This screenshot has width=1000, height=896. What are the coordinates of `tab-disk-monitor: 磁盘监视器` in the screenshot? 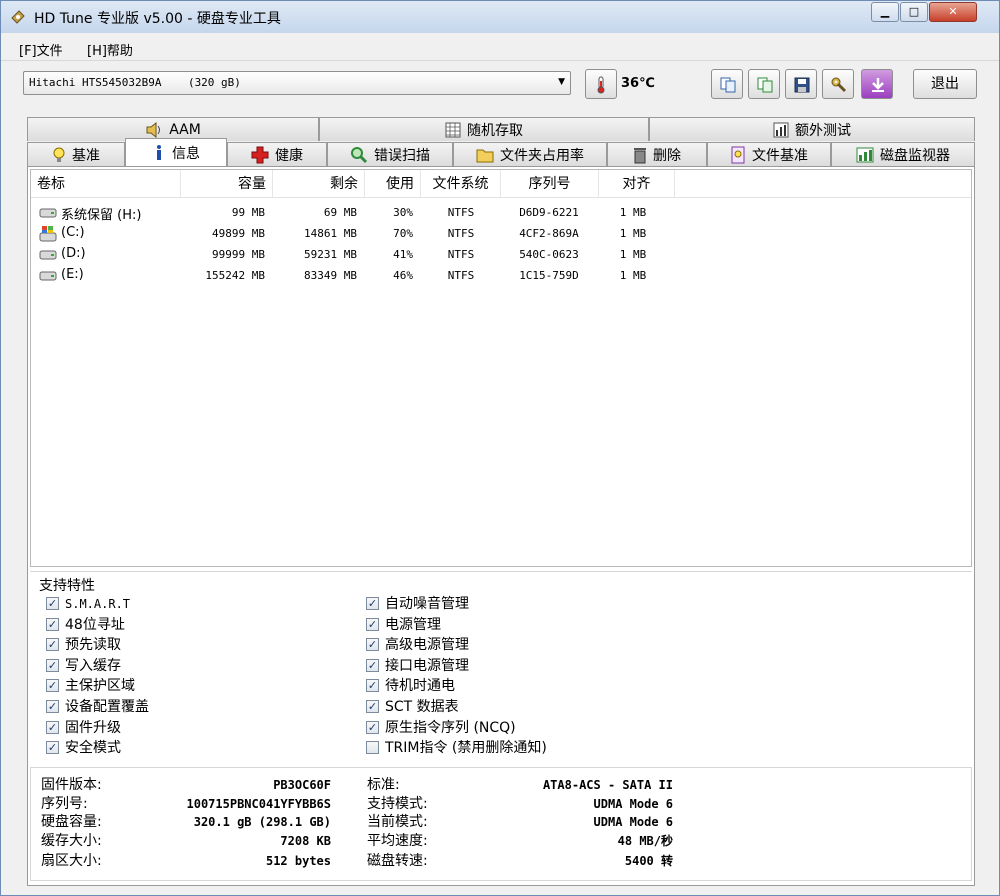 It's located at (903, 154).